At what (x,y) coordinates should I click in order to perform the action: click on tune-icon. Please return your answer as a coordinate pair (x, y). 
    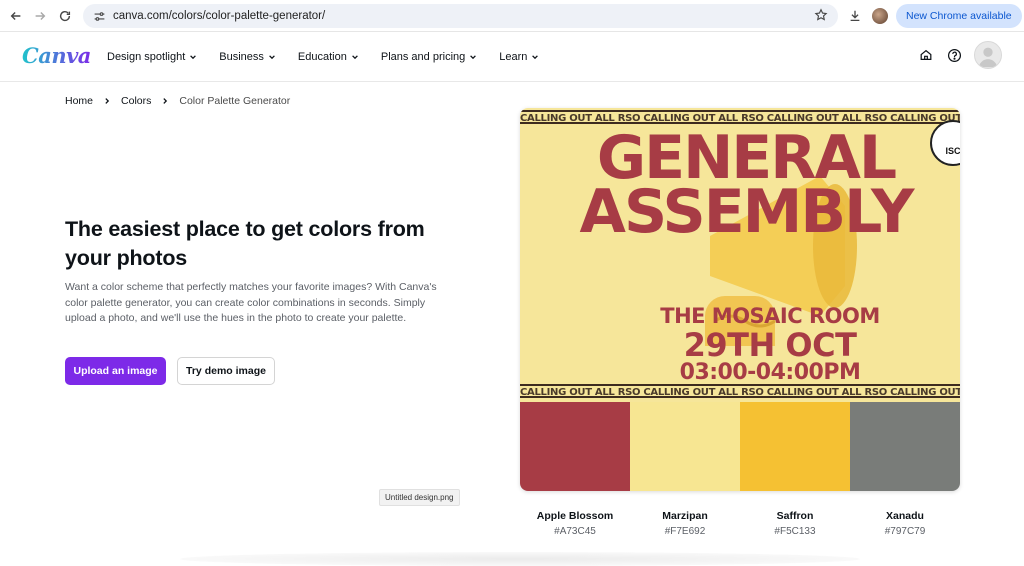
    Looking at the image, I should click on (99, 16).